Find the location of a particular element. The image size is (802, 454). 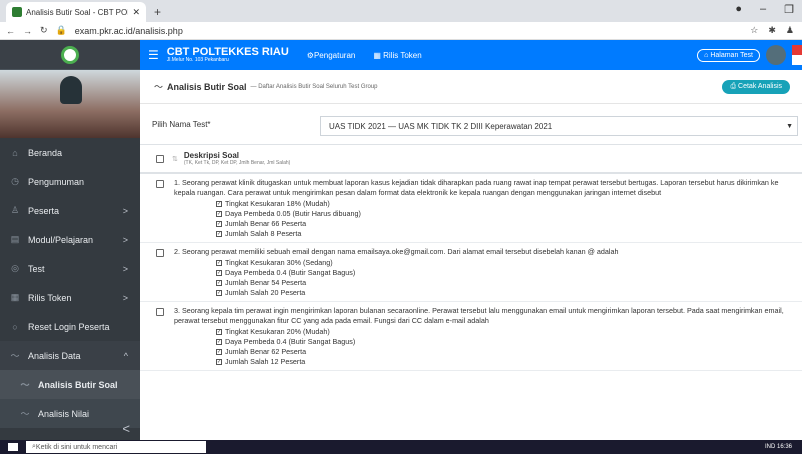

stat-text: Jumlah Benar 66 Peserta is located at coordinates (266, 223).